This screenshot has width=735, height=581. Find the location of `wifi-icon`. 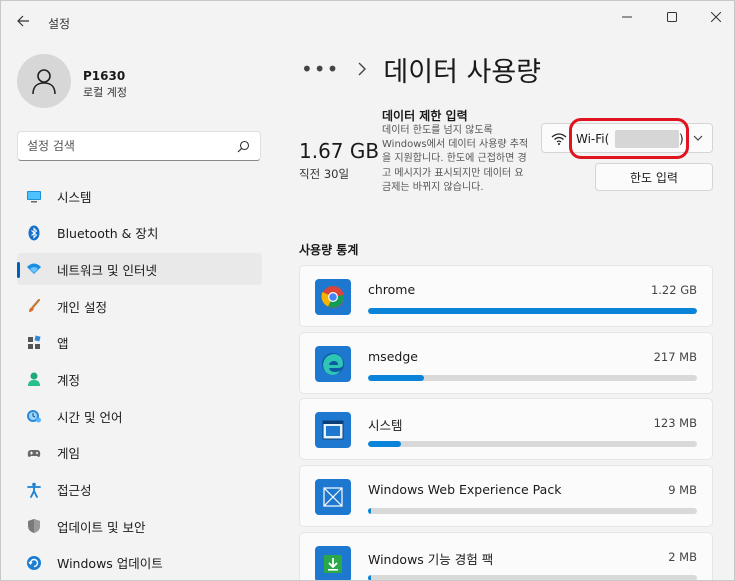

wifi-icon is located at coordinates (559, 139).